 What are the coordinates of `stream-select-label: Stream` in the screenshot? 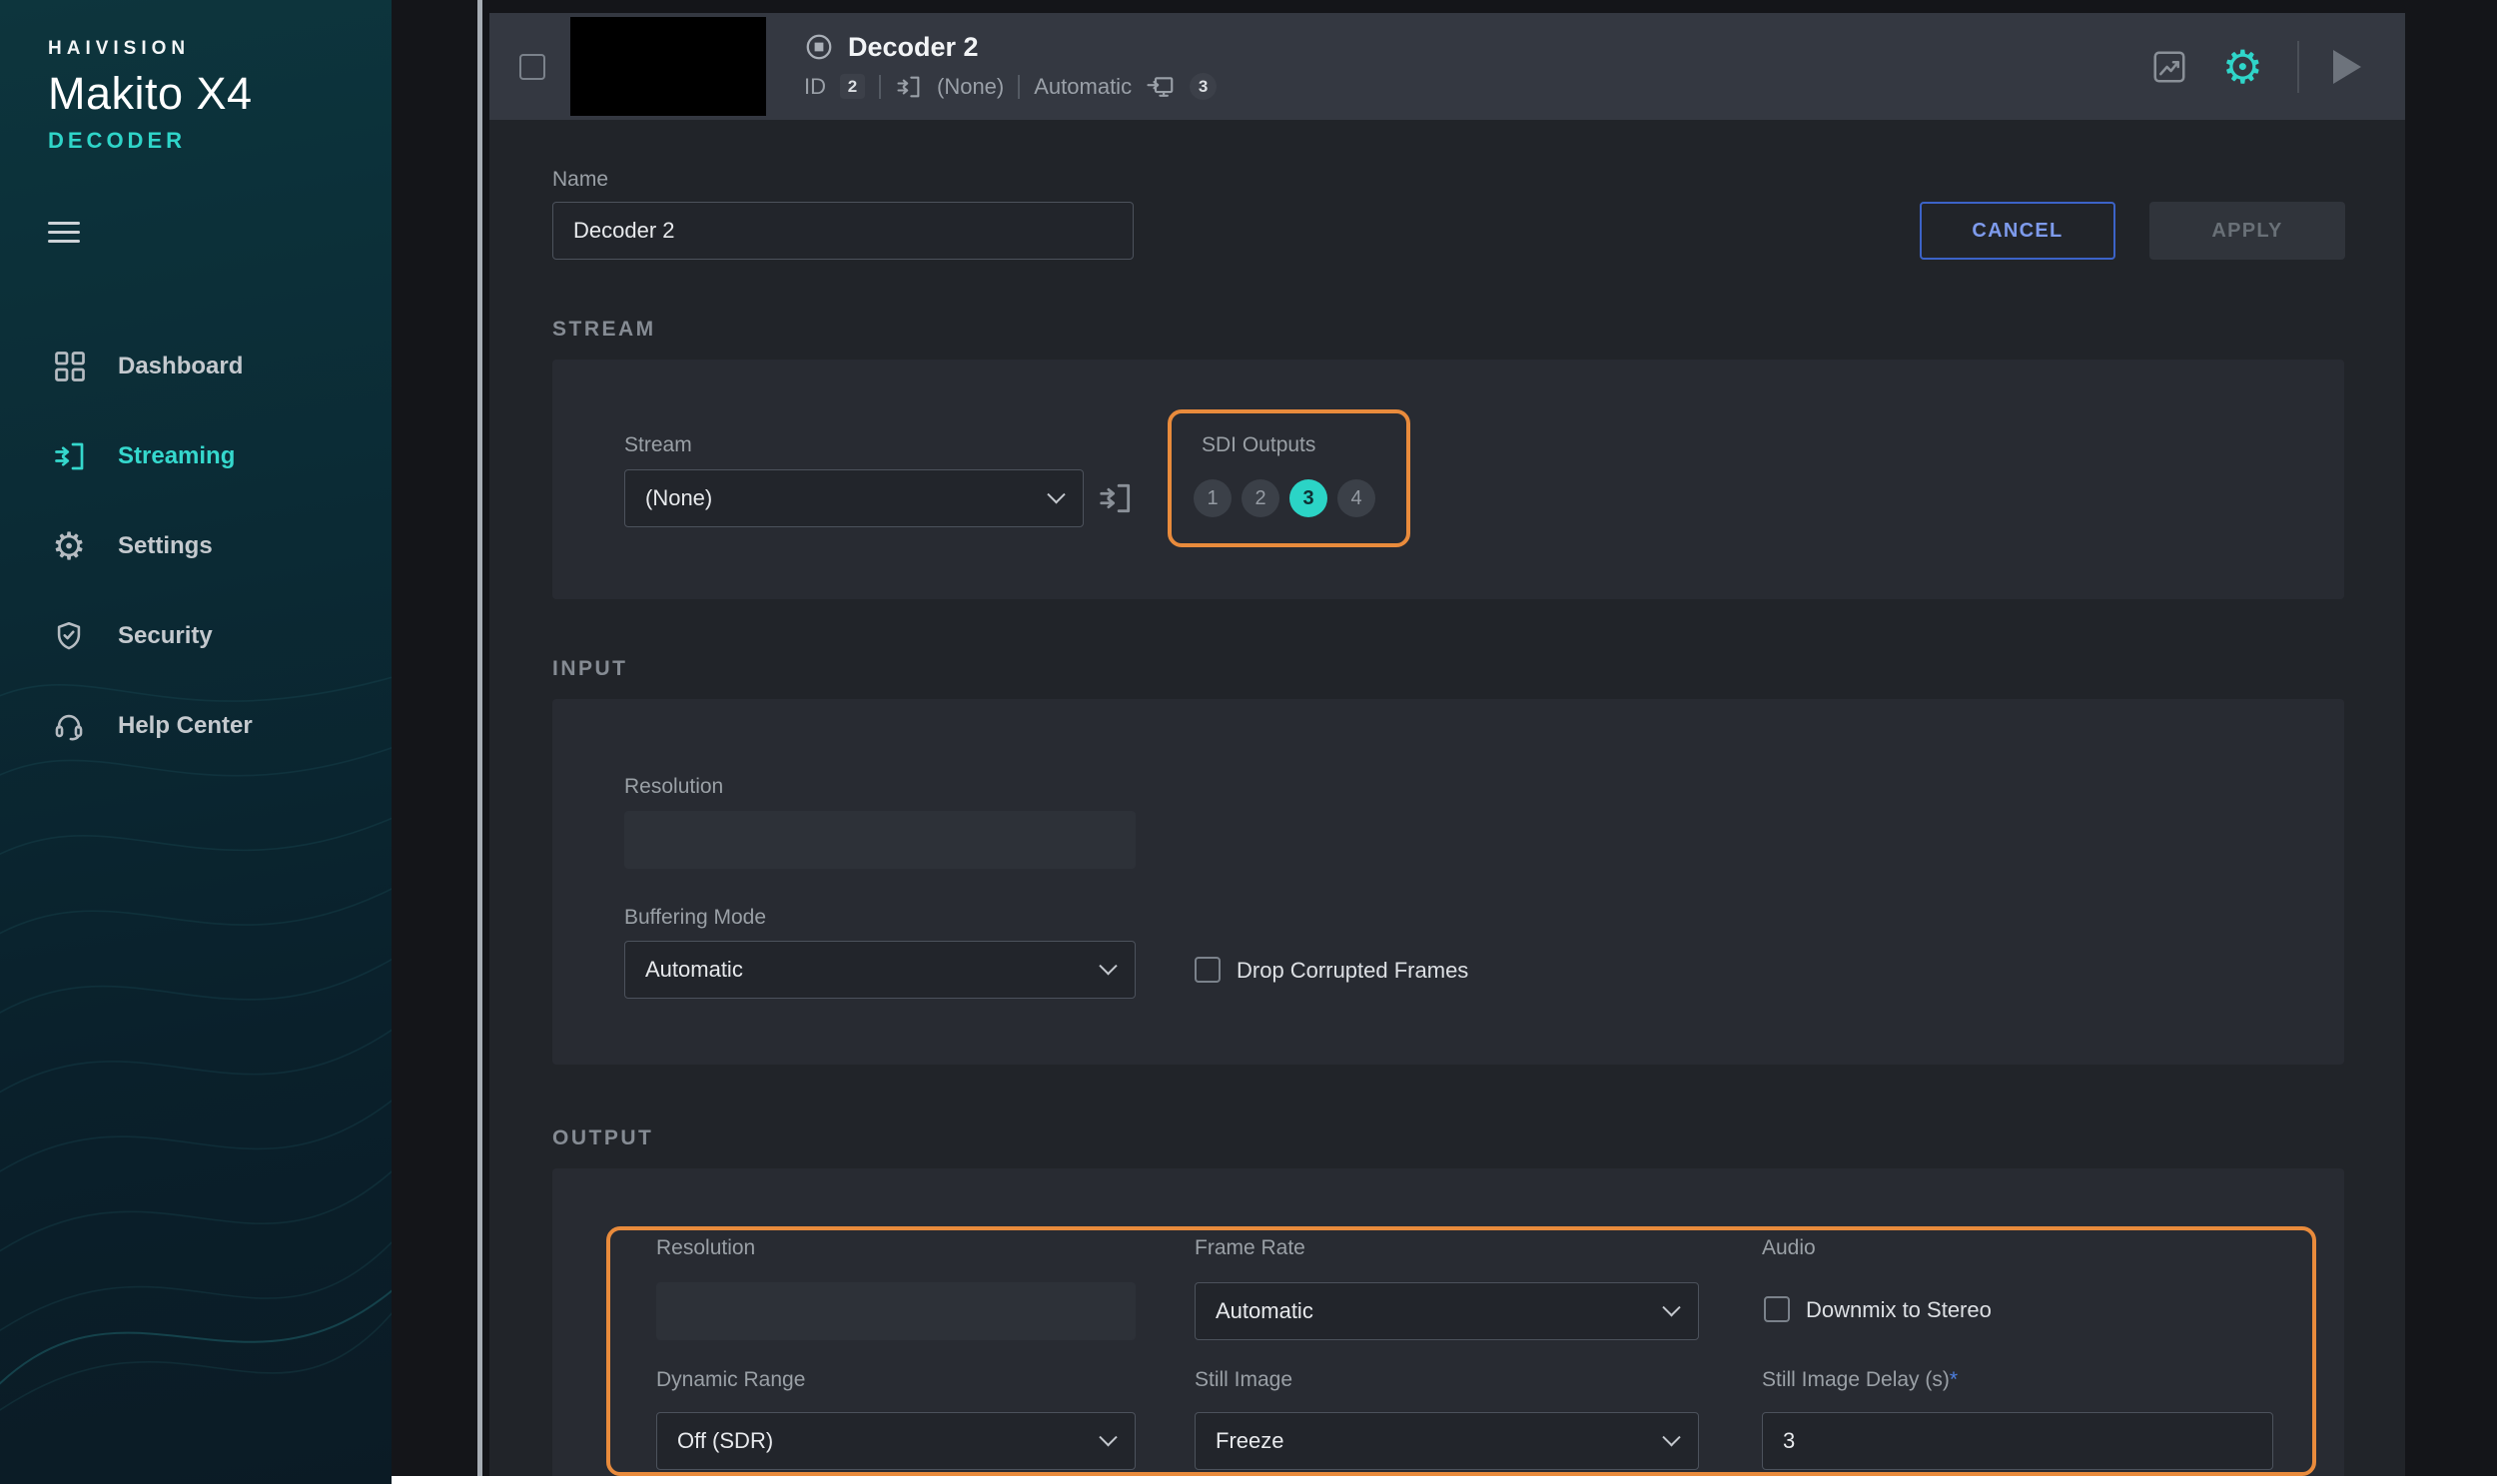 It's located at (658, 445).